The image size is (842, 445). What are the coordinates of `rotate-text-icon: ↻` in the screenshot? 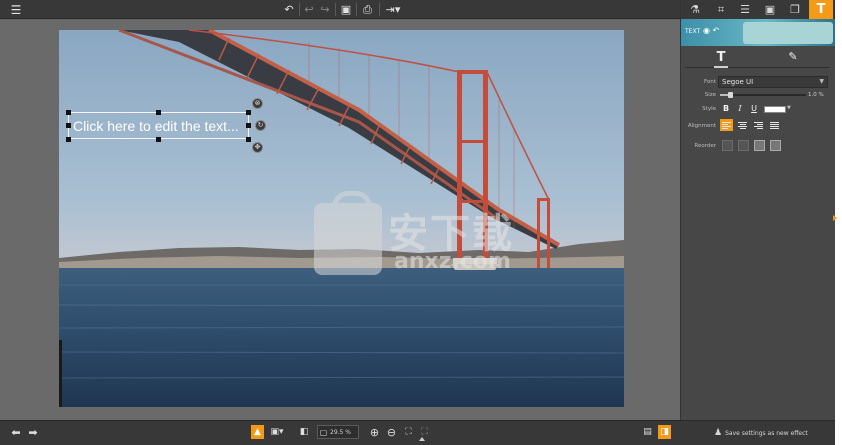 It's located at (260, 125).